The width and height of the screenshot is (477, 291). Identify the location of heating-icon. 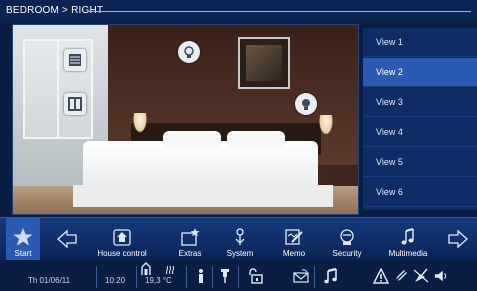
(170, 269).